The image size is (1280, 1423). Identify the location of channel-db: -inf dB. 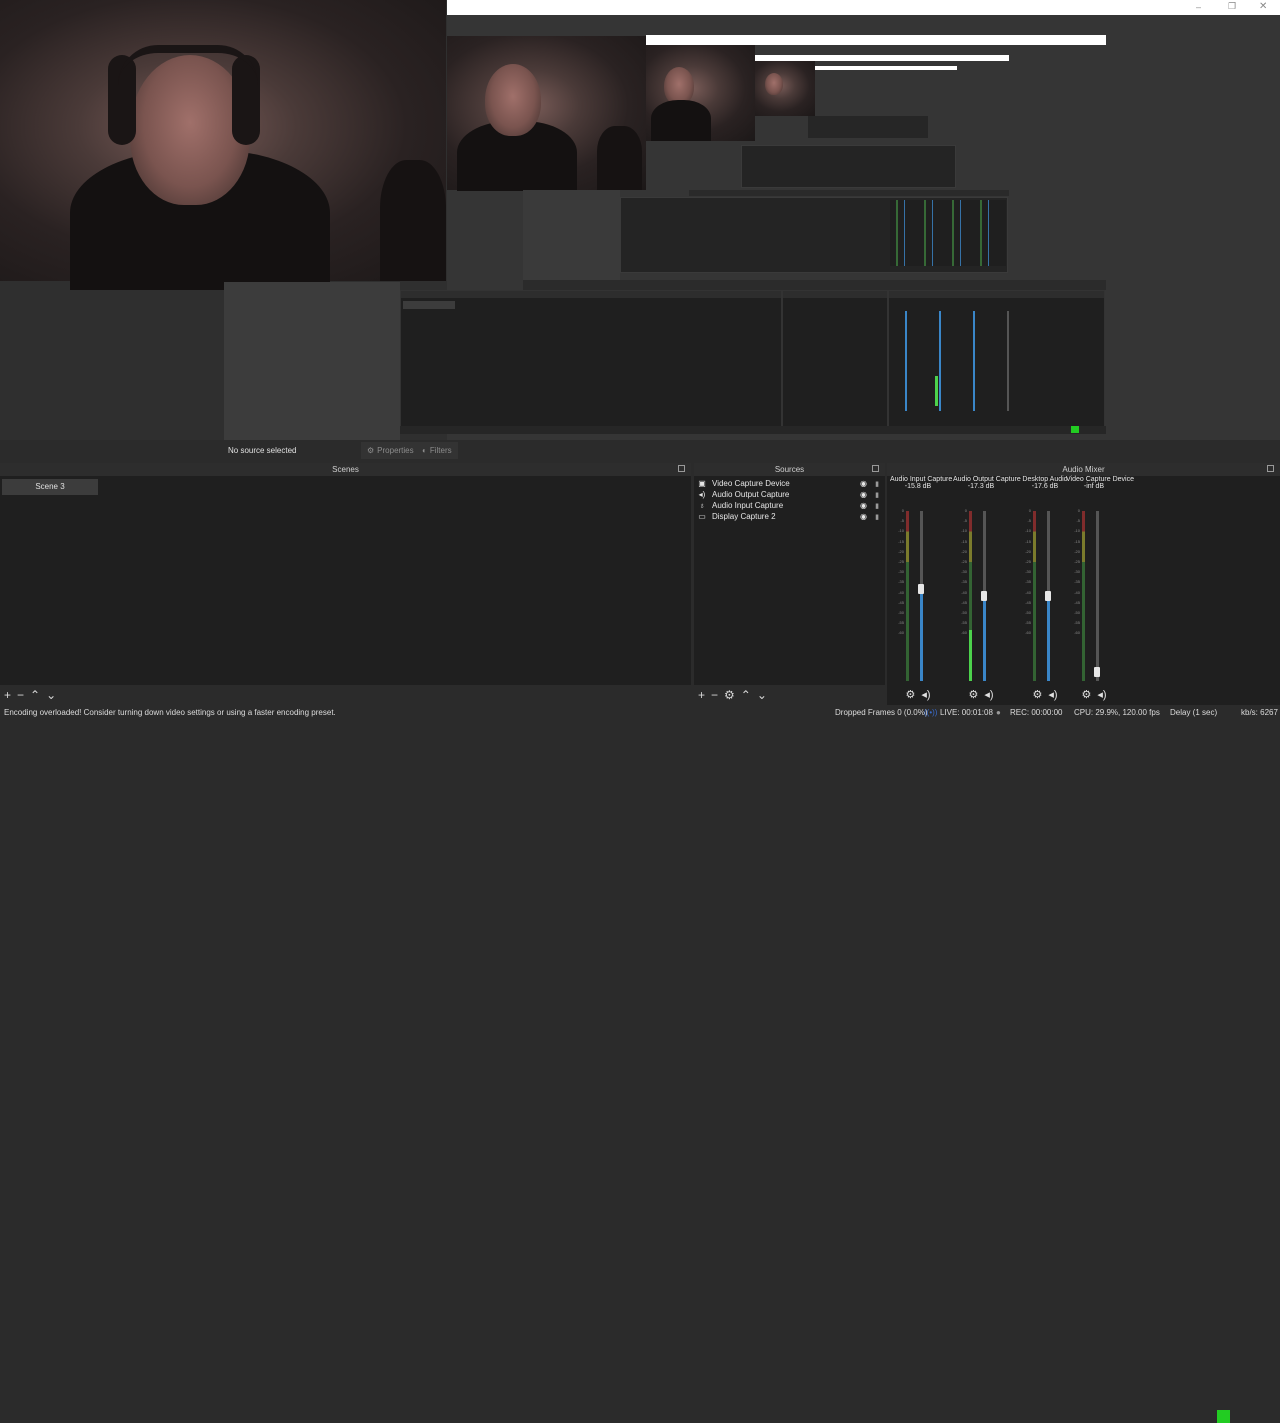
(1094, 486).